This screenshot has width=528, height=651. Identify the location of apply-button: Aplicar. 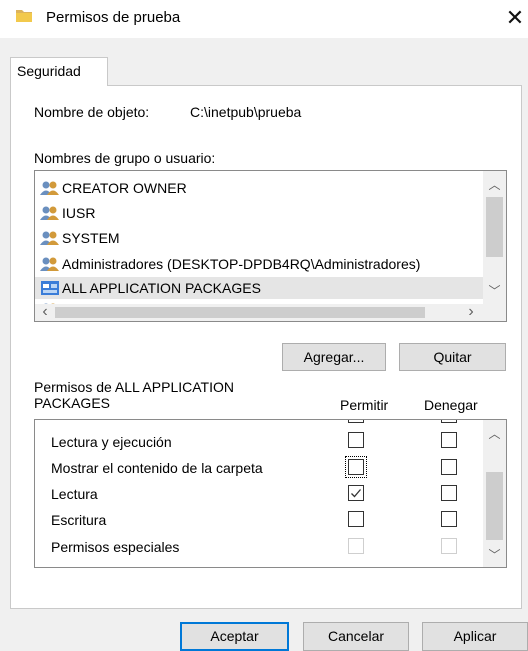
(475, 636).